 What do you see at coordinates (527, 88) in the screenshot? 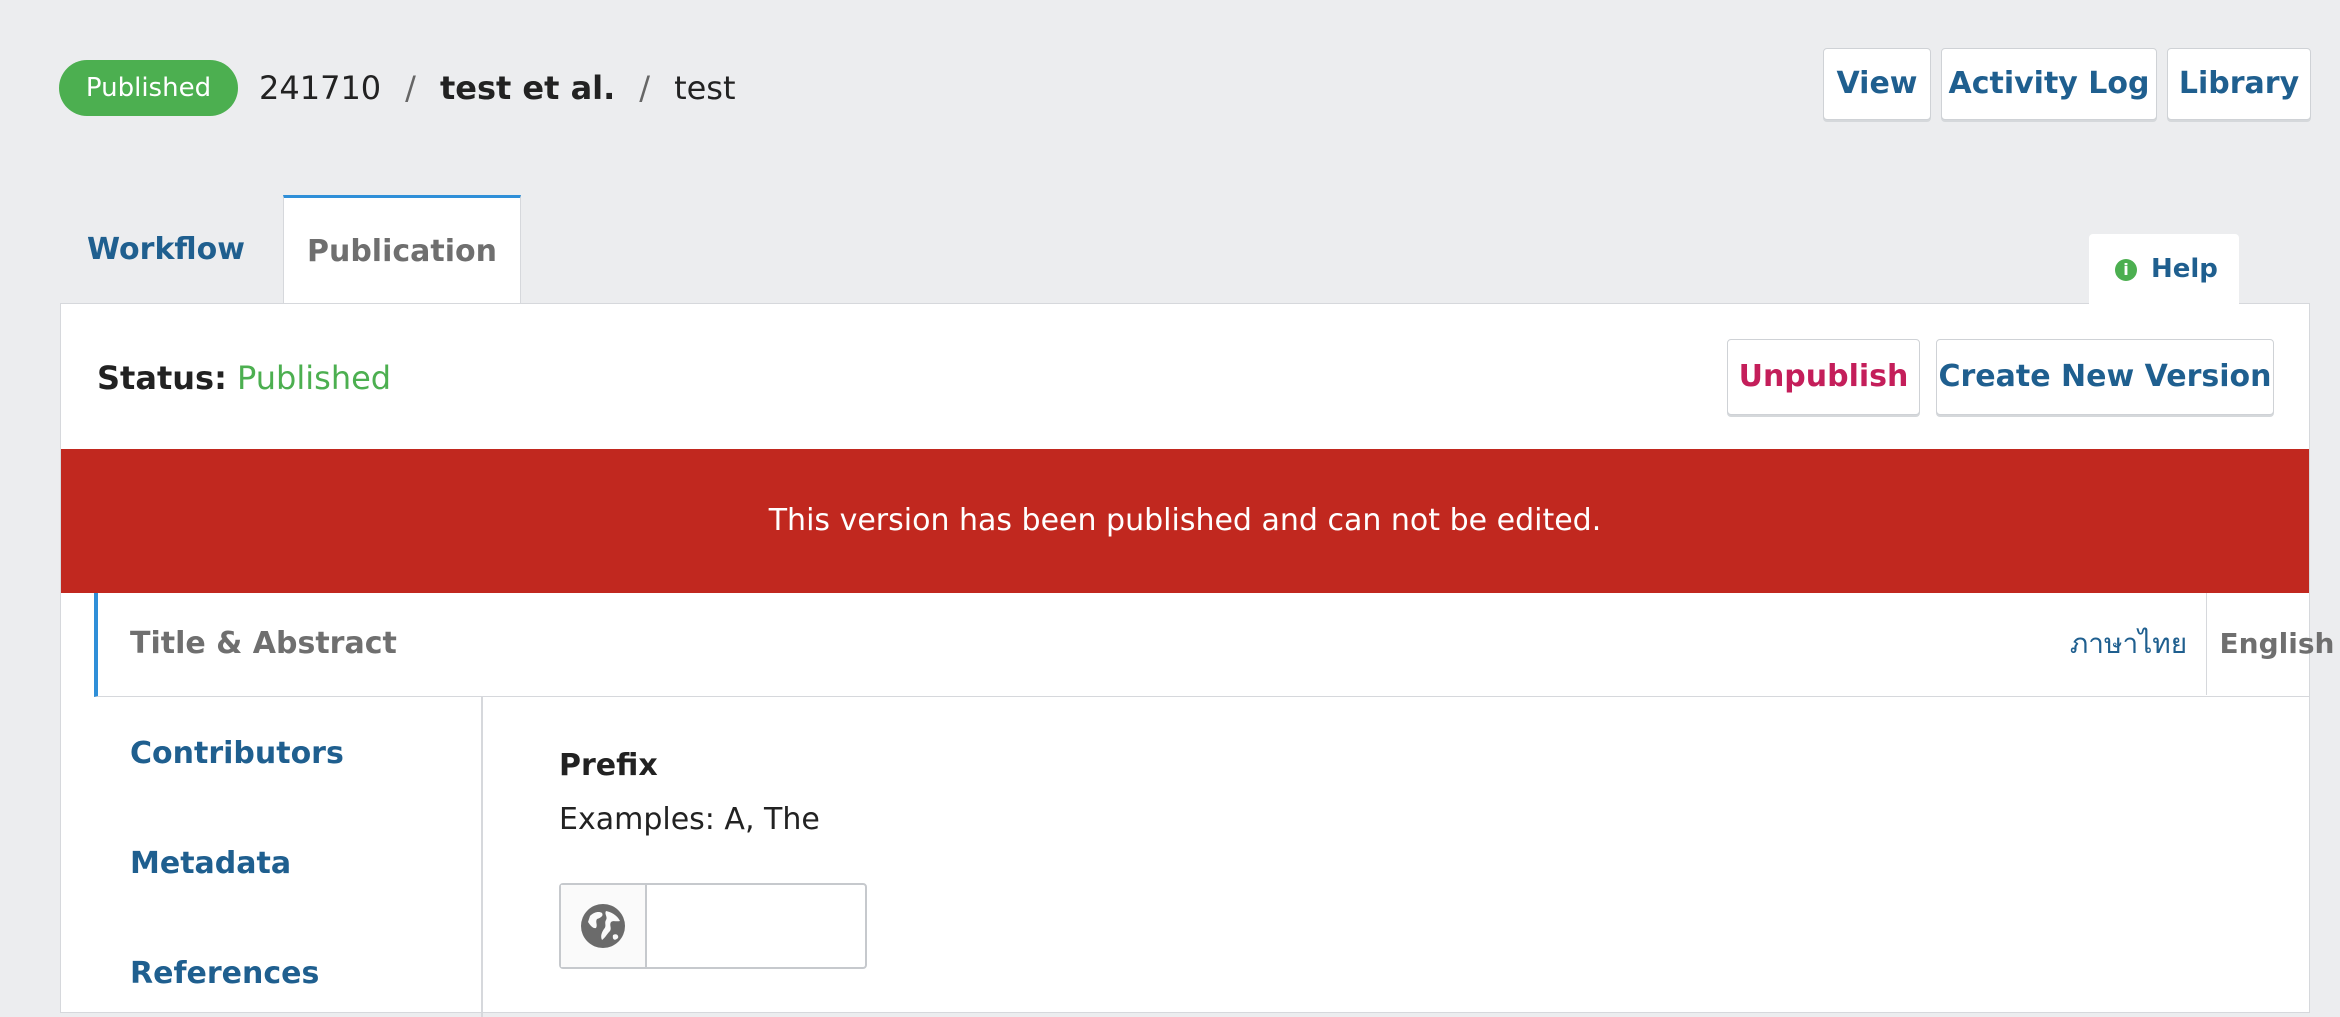
I see `submission-authors: test et al.` at bounding box center [527, 88].